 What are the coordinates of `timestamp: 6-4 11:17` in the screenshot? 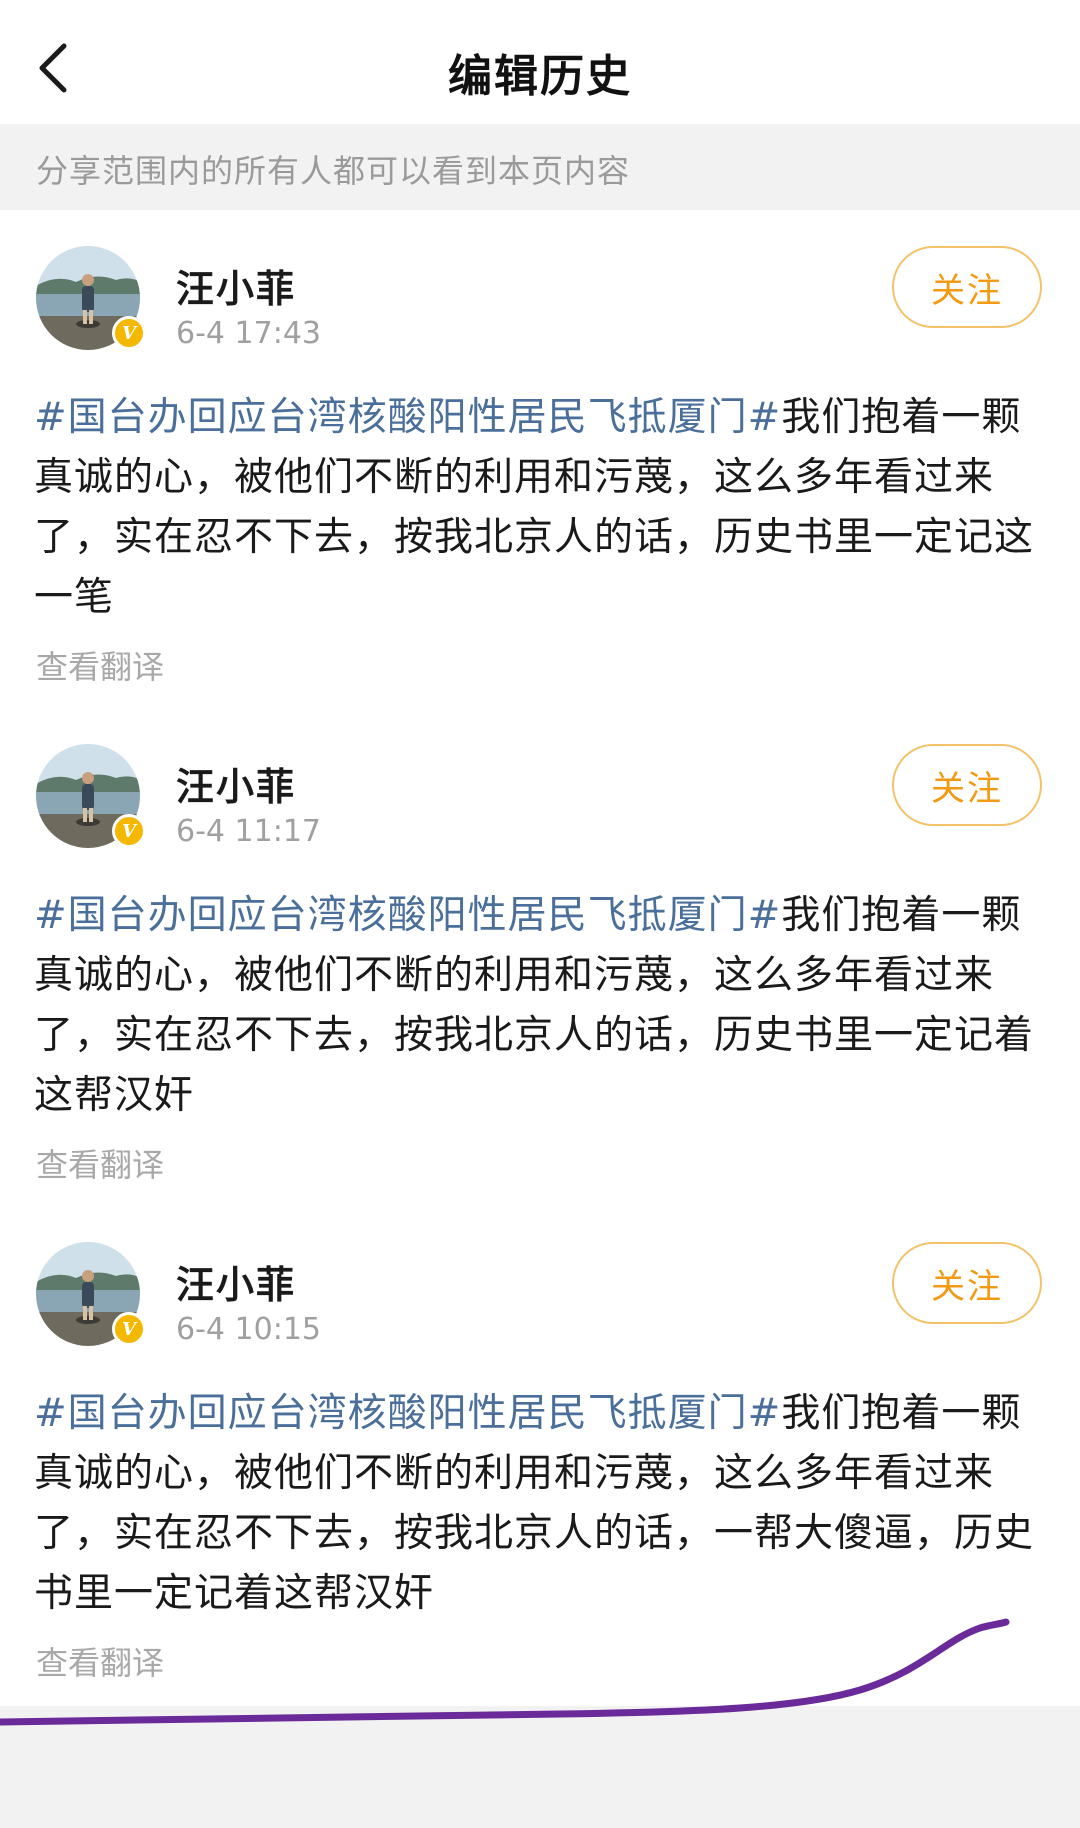 It's located at (248, 831).